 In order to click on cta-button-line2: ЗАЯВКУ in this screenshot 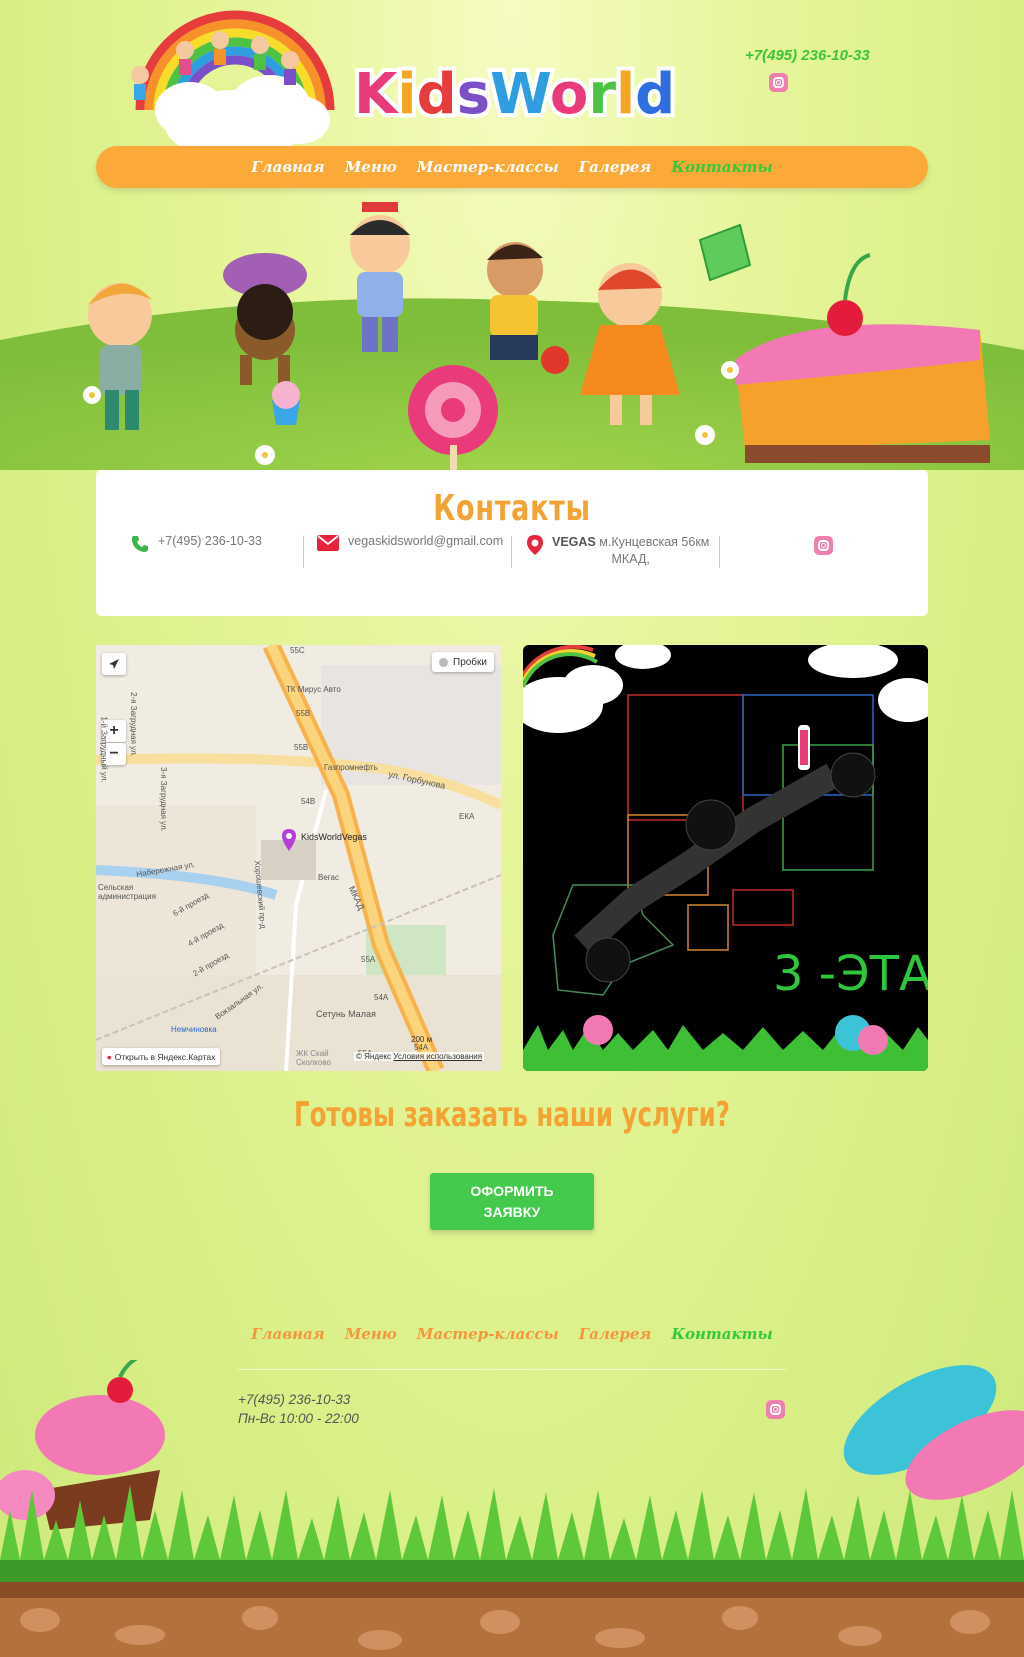, I will do `click(512, 1211)`.